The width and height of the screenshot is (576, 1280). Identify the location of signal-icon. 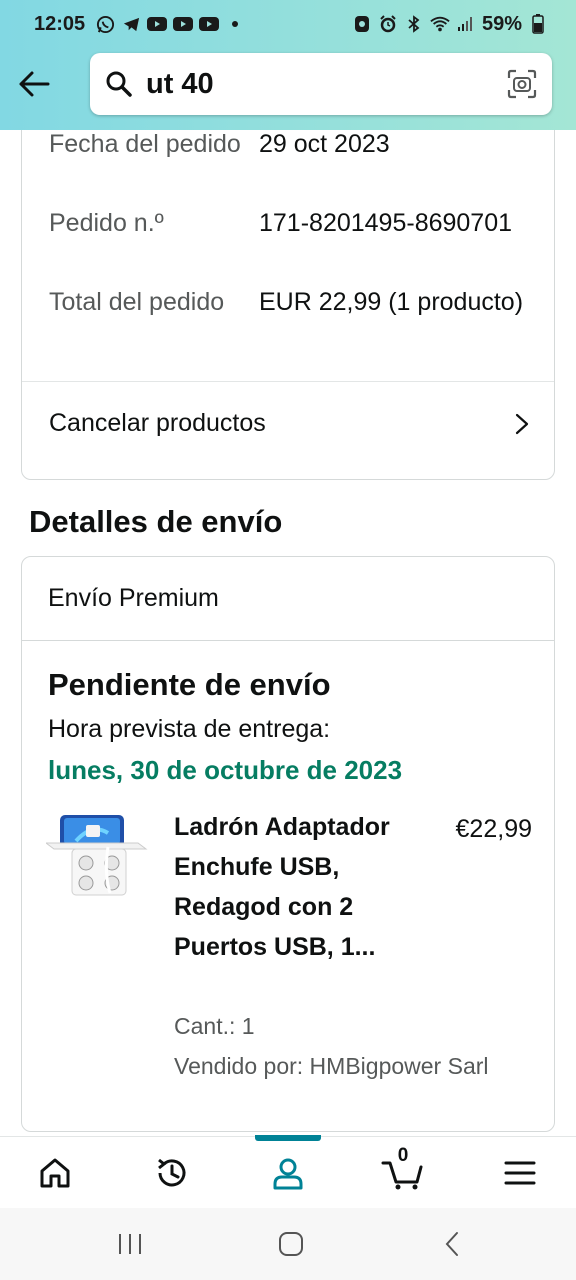
(466, 24).